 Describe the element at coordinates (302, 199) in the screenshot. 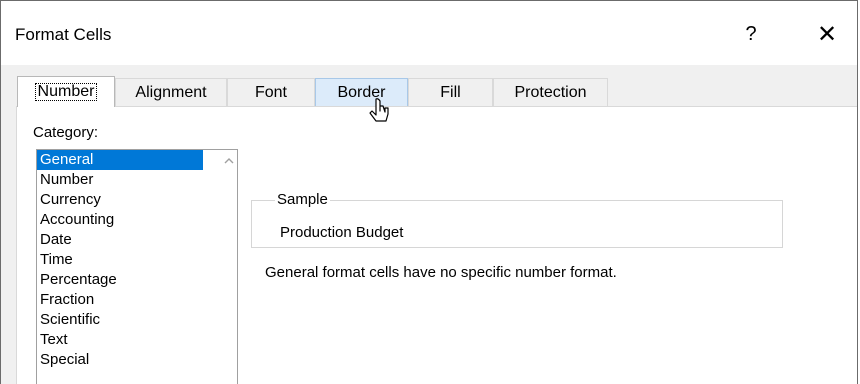

I see `sample-legend: Sample` at that location.